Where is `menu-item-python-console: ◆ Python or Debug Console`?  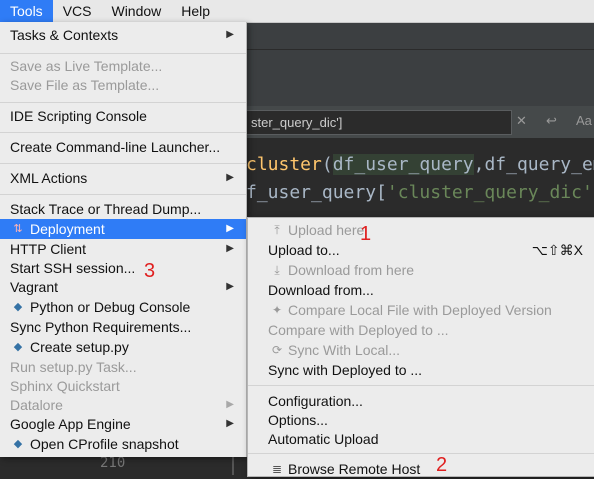 menu-item-python-console: ◆ Python or Debug Console is located at coordinates (123, 307).